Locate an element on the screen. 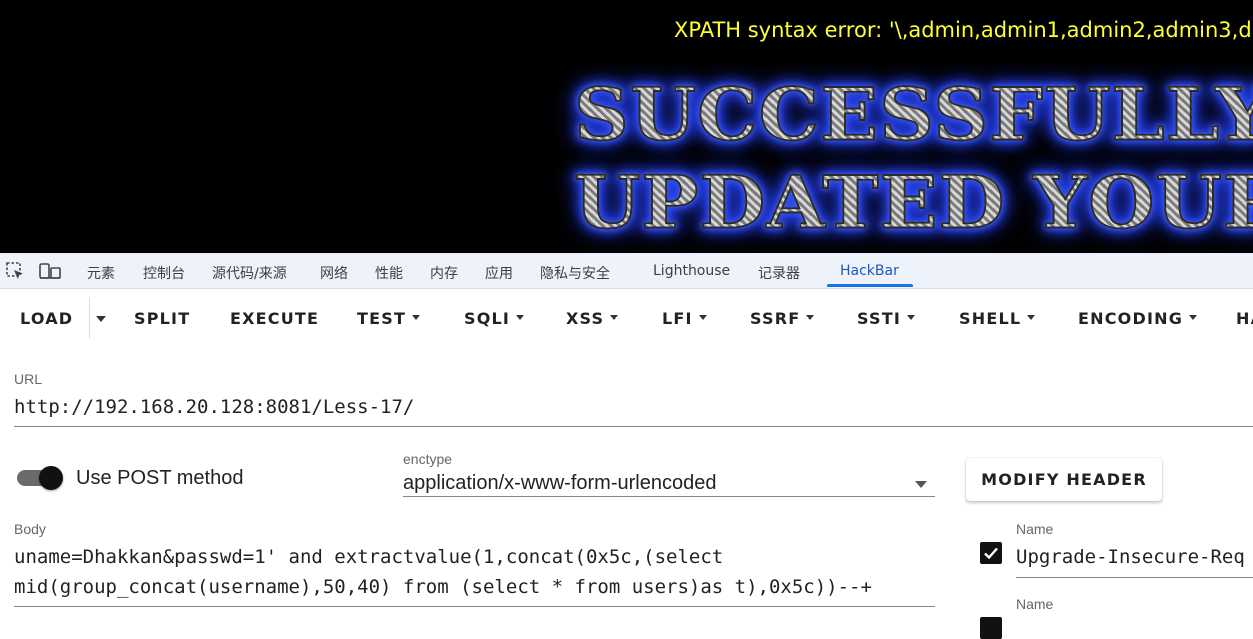 The height and width of the screenshot is (639, 1253). header-name-underline is located at coordinates (1134, 577).